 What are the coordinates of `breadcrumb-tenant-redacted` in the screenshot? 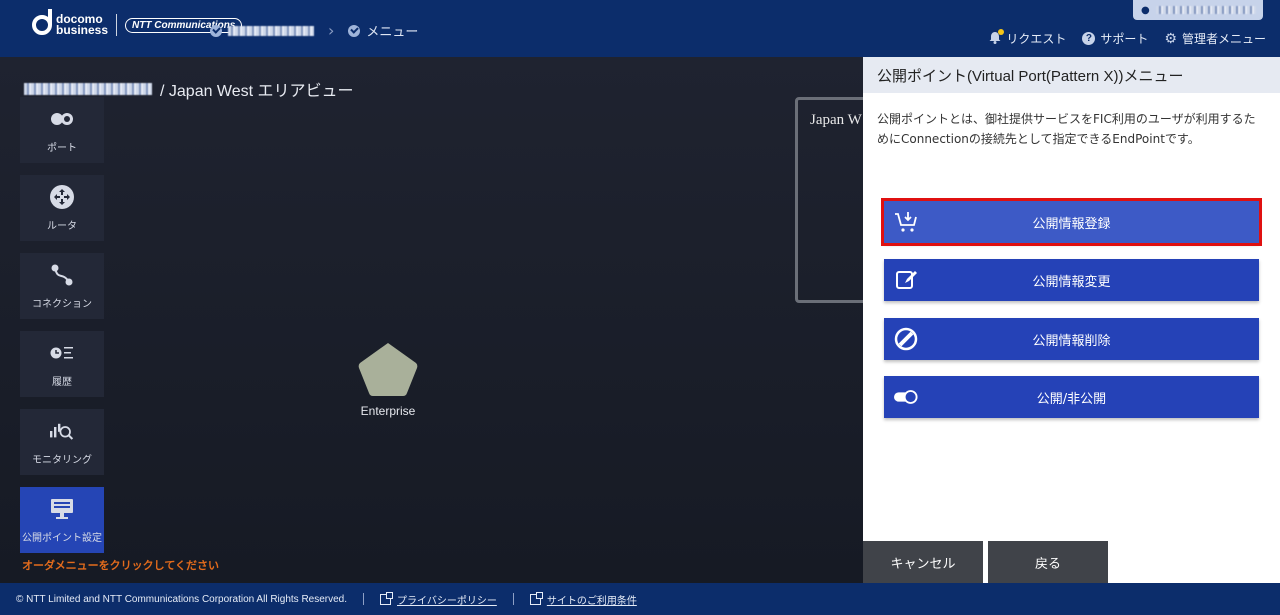 It's located at (271, 30).